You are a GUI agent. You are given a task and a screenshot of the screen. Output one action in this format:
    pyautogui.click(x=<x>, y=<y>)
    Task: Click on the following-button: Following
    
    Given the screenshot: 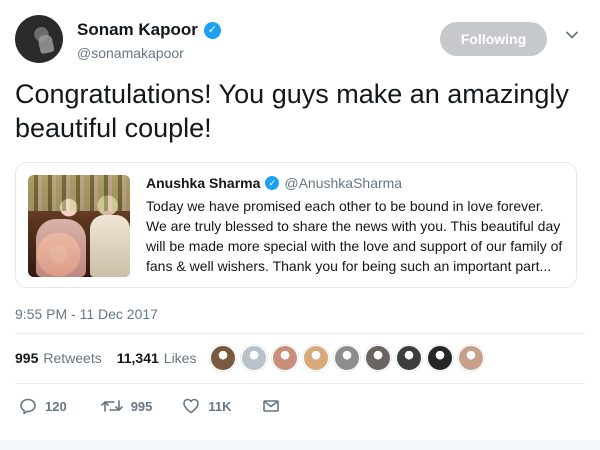 What is the action you would take?
    pyautogui.click(x=493, y=39)
    